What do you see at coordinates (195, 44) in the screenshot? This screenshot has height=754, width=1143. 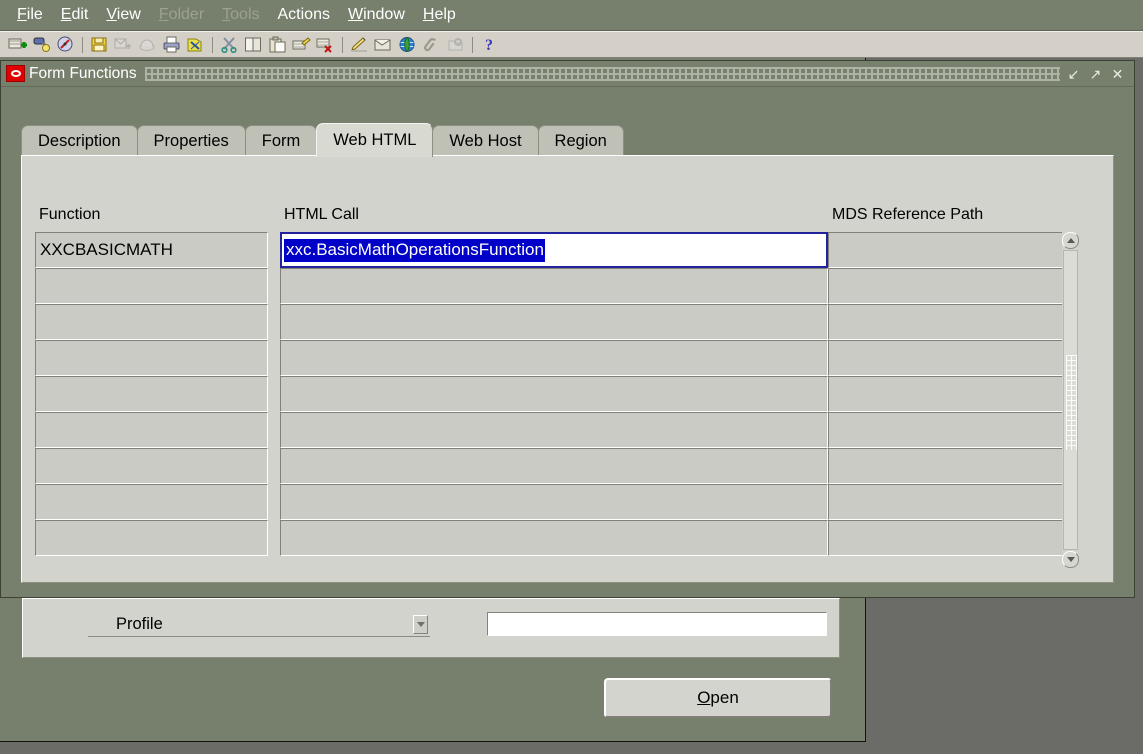 I see `close-form-icon` at bounding box center [195, 44].